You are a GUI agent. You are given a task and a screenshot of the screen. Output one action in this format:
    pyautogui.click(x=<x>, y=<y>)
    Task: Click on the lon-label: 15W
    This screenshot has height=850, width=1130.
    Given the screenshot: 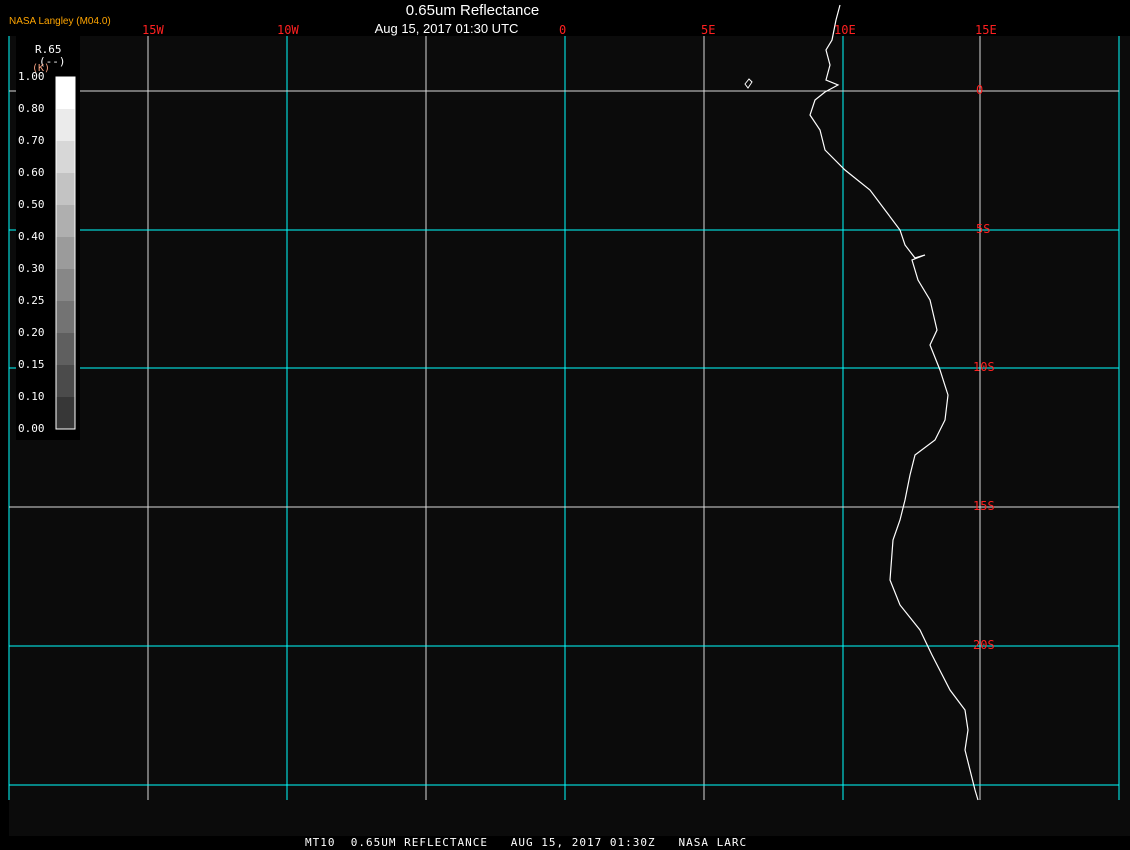 What is the action you would take?
    pyautogui.click(x=153, y=30)
    